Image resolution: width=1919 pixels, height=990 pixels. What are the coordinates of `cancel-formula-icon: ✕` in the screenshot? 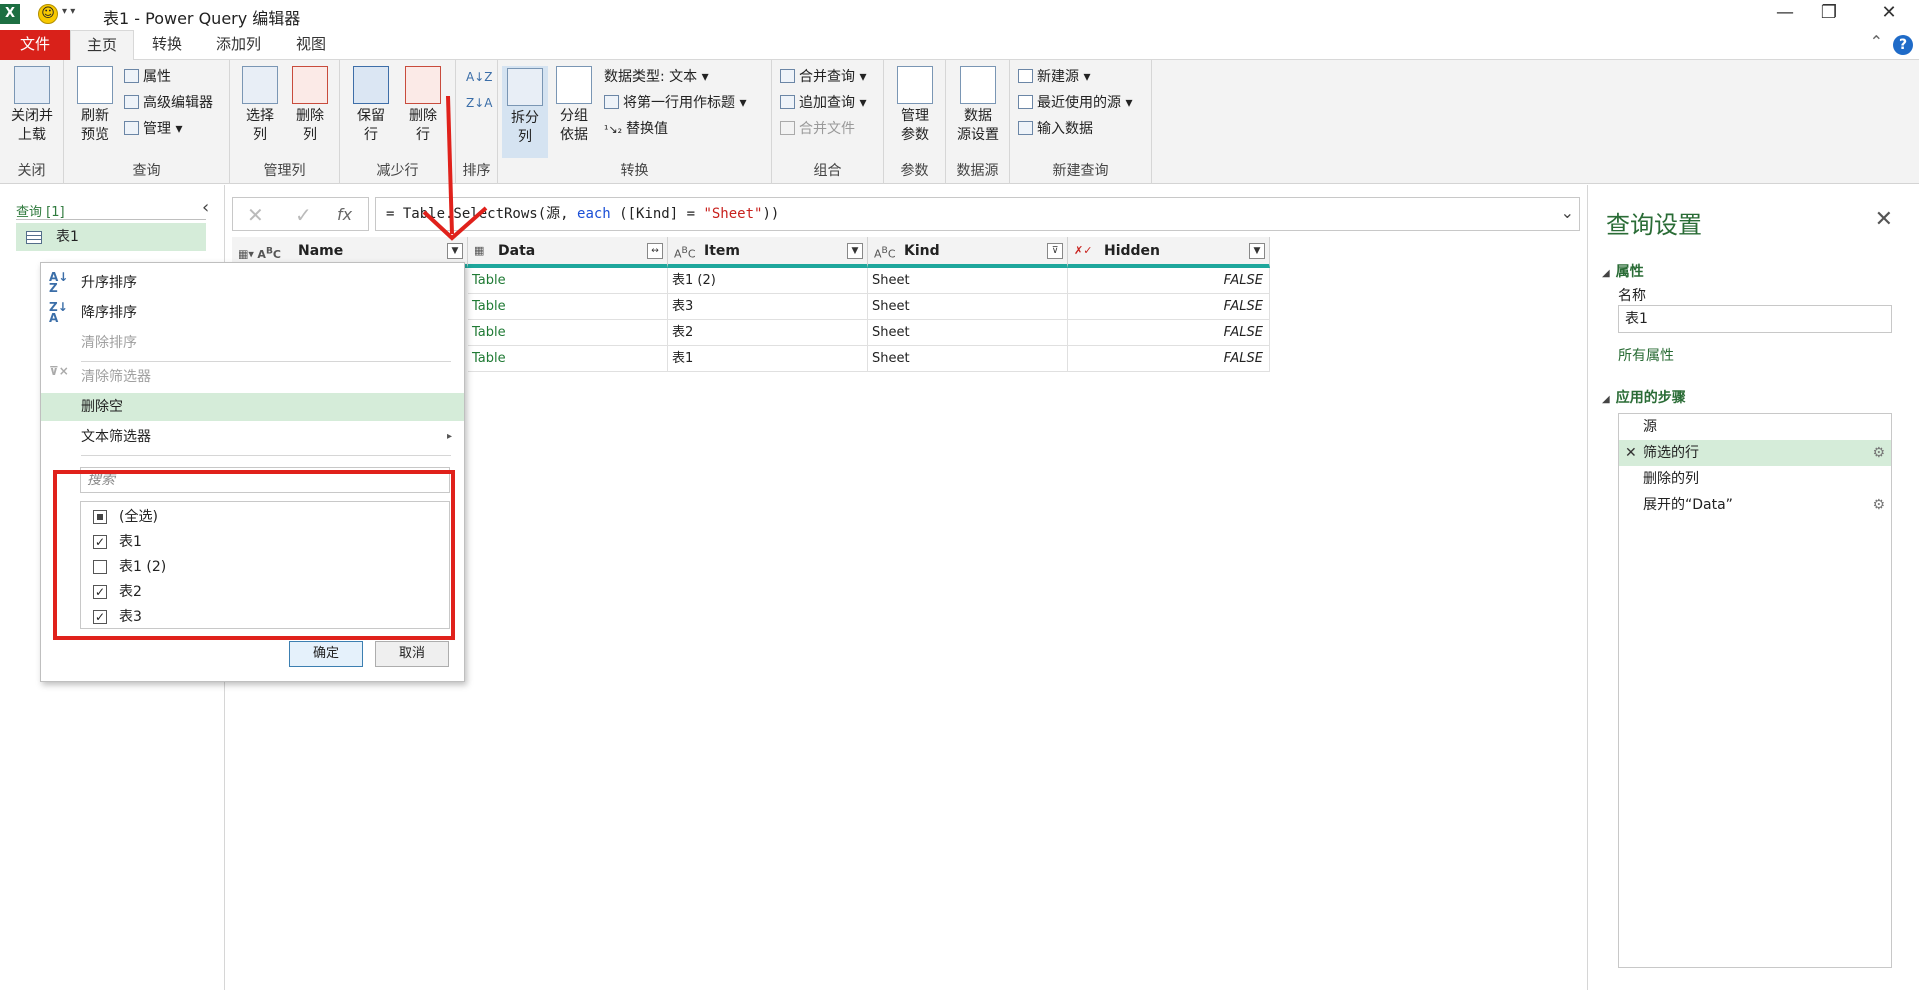 It's located at (255, 215).